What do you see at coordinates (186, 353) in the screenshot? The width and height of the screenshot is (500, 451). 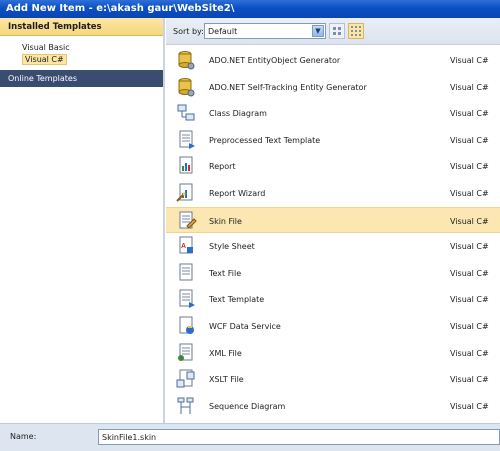 I see `xml-file-icon` at bounding box center [186, 353].